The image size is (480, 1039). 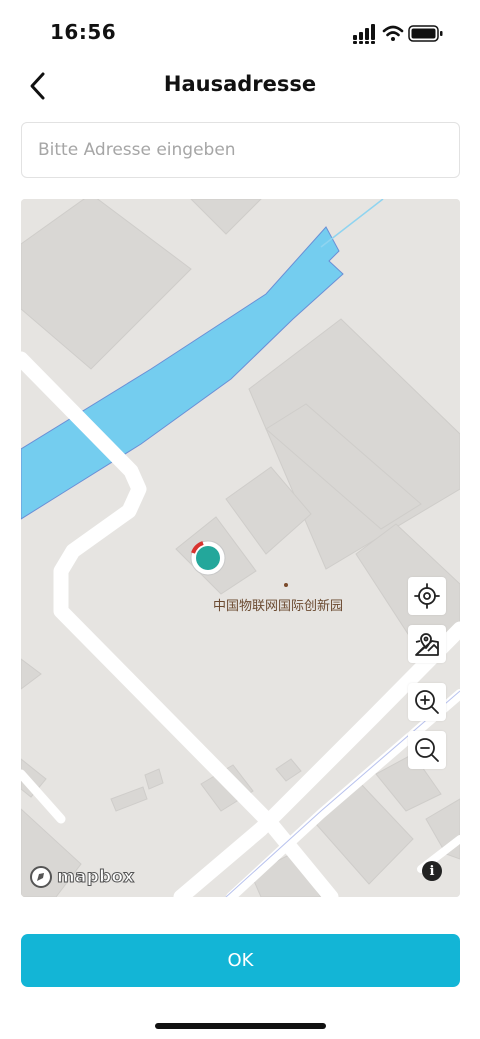 I want to click on zoom-in-button, so click(x=427, y=702).